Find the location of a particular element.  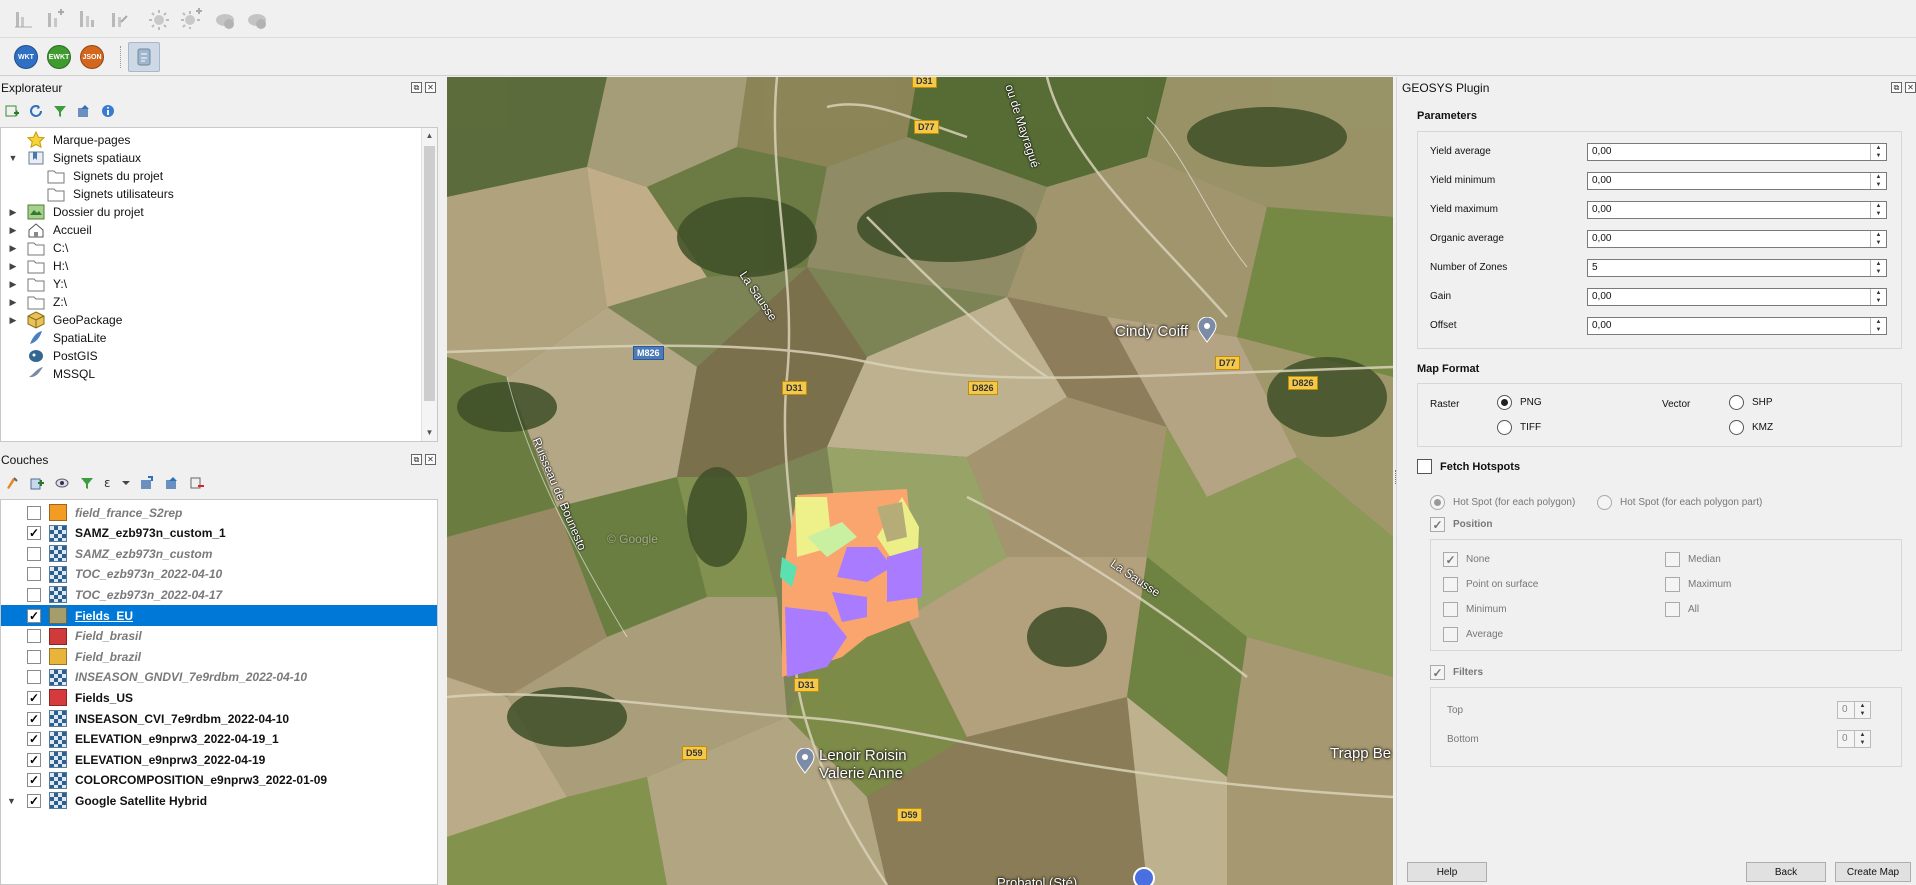

collapse-all-icon is located at coordinates (84, 111).